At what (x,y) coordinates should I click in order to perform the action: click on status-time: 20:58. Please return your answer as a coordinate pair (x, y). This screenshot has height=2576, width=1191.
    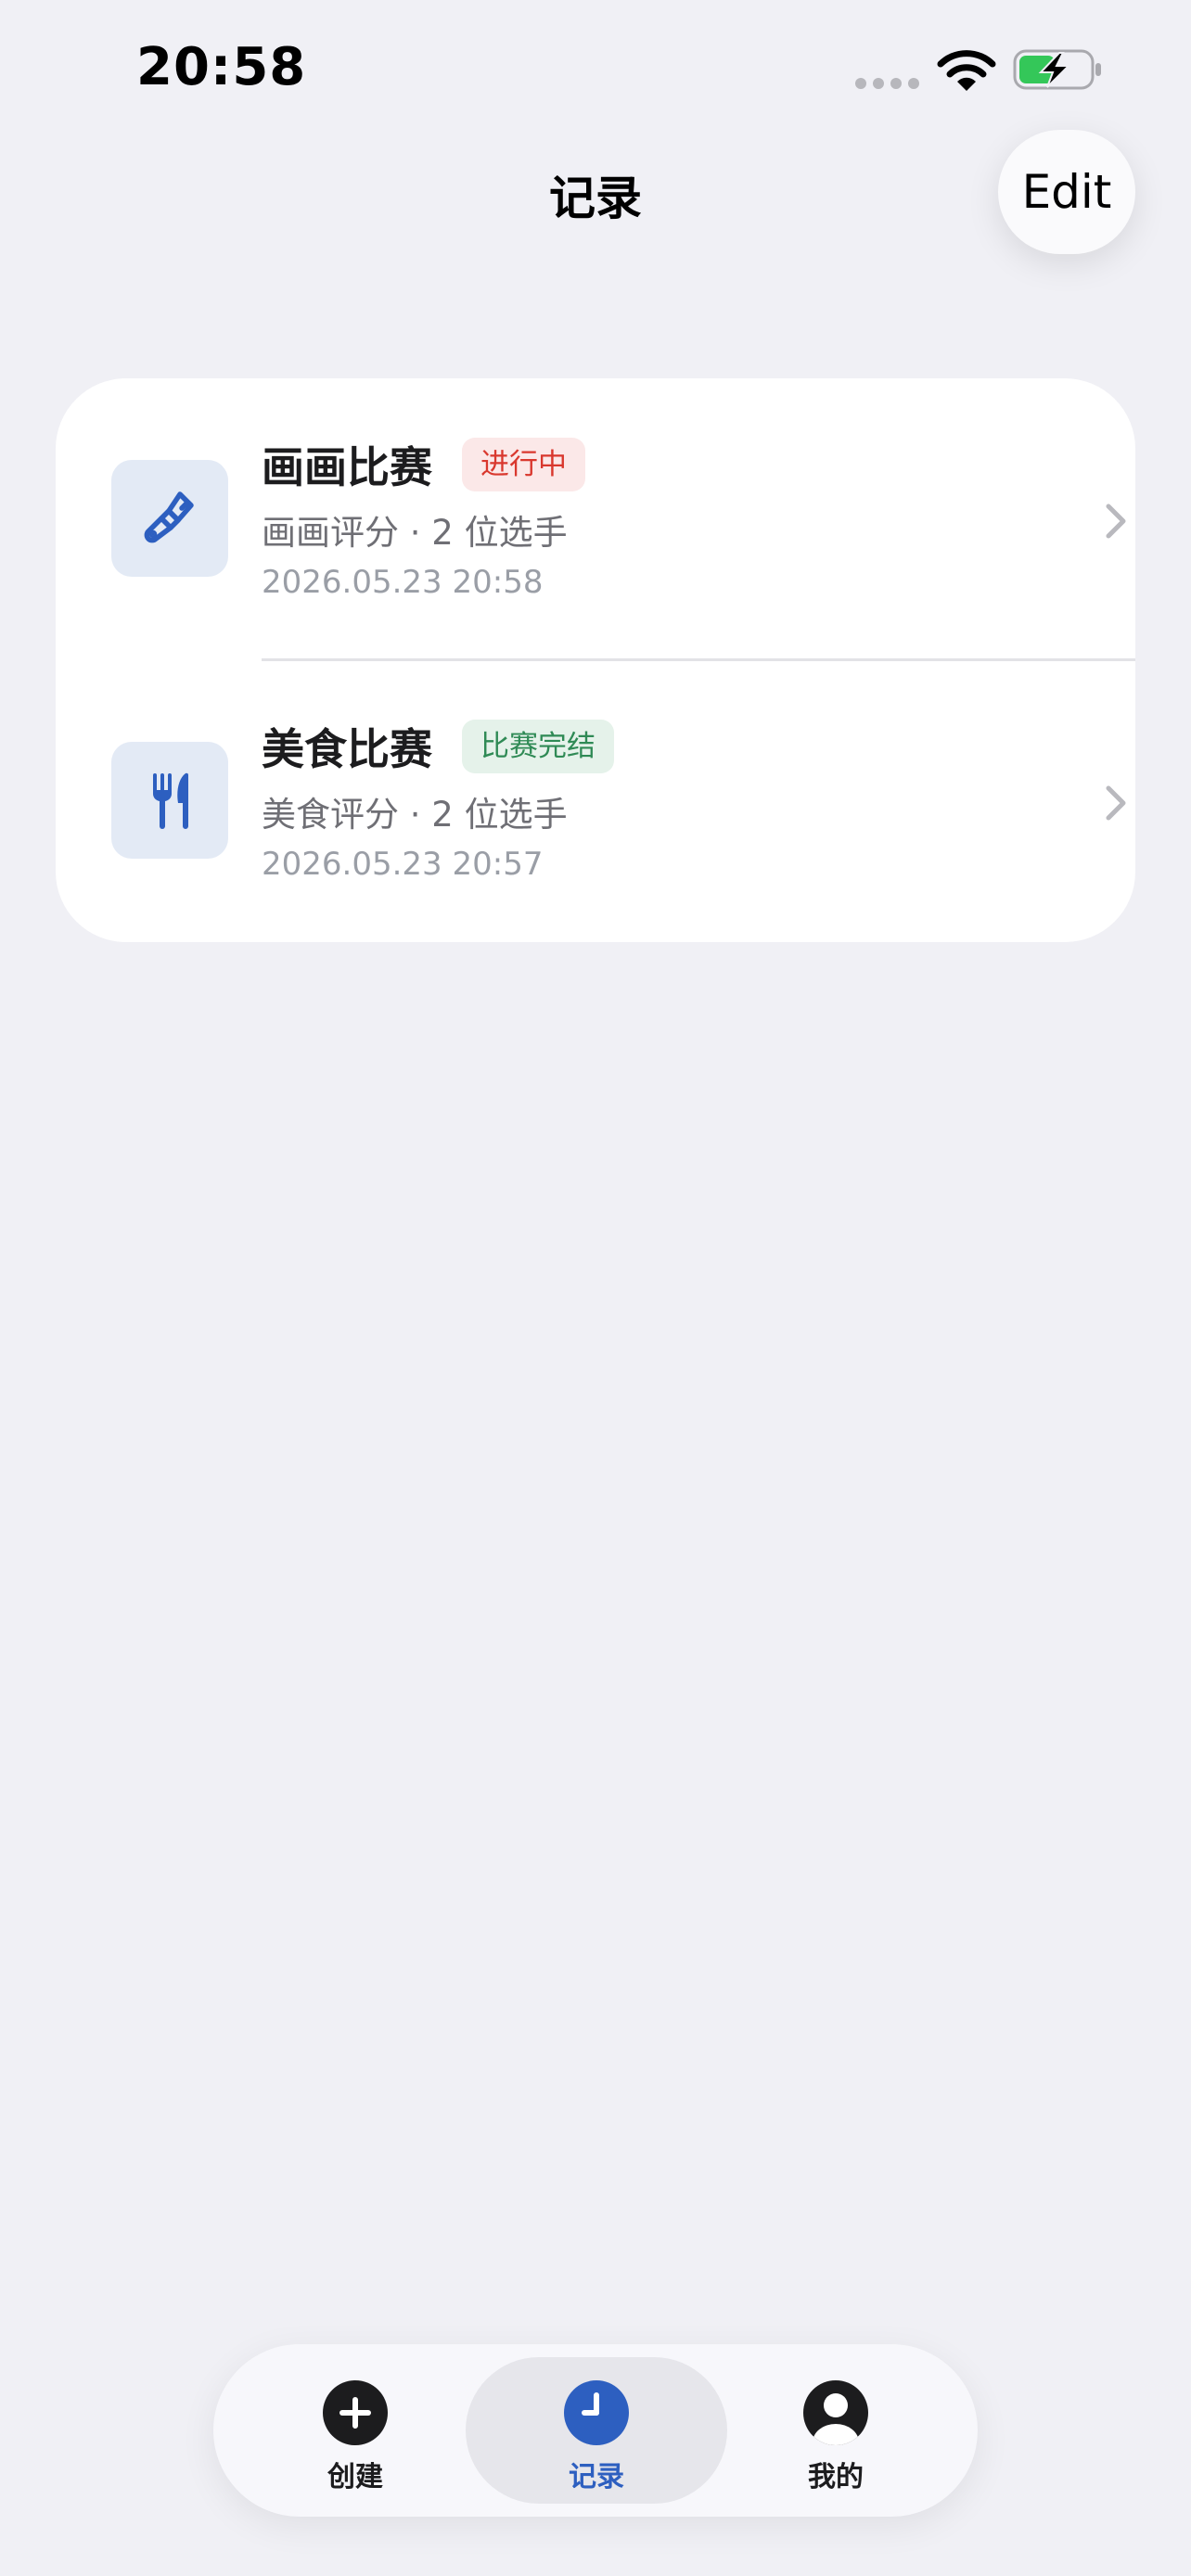
    Looking at the image, I should click on (222, 67).